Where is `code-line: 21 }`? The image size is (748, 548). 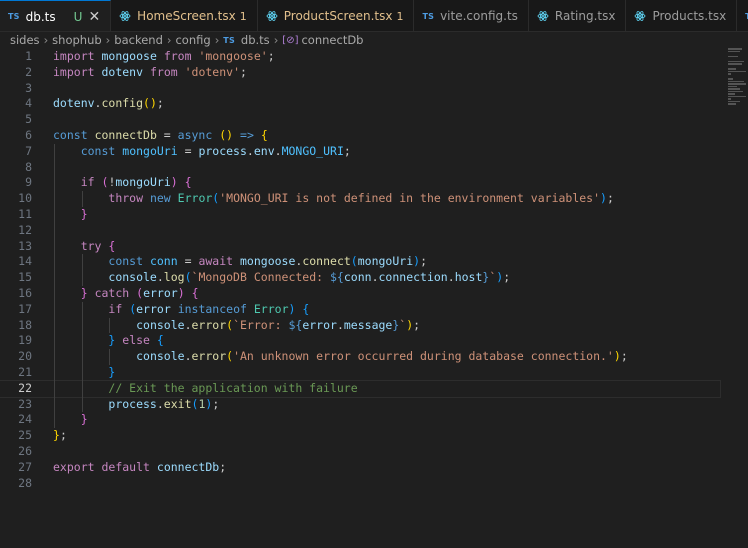 code-line: 21 } is located at coordinates (360, 373).